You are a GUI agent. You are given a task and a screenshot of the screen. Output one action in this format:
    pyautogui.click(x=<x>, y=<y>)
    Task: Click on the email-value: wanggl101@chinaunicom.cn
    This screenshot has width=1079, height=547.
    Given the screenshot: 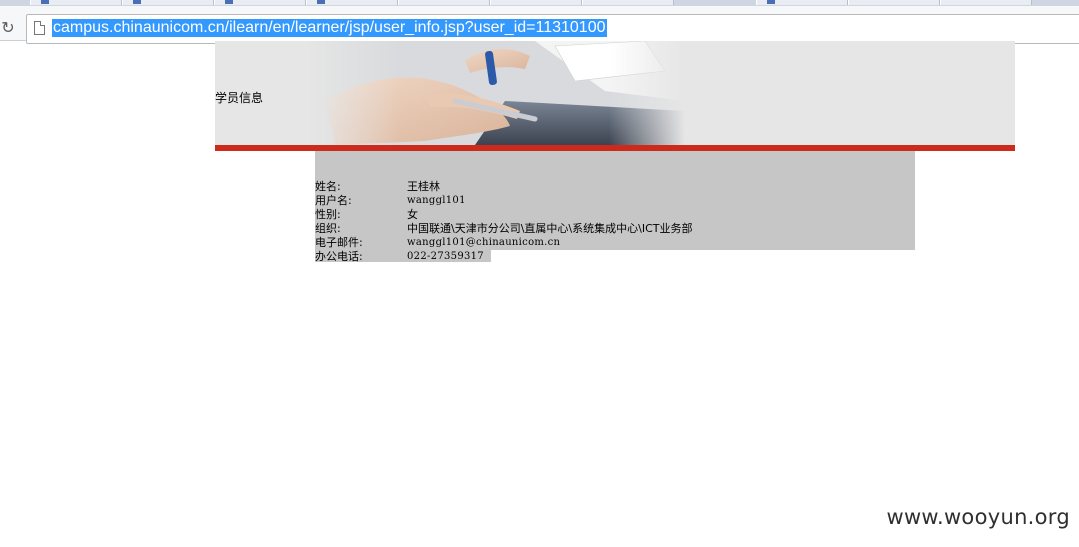 What is the action you would take?
    pyautogui.click(x=484, y=242)
    